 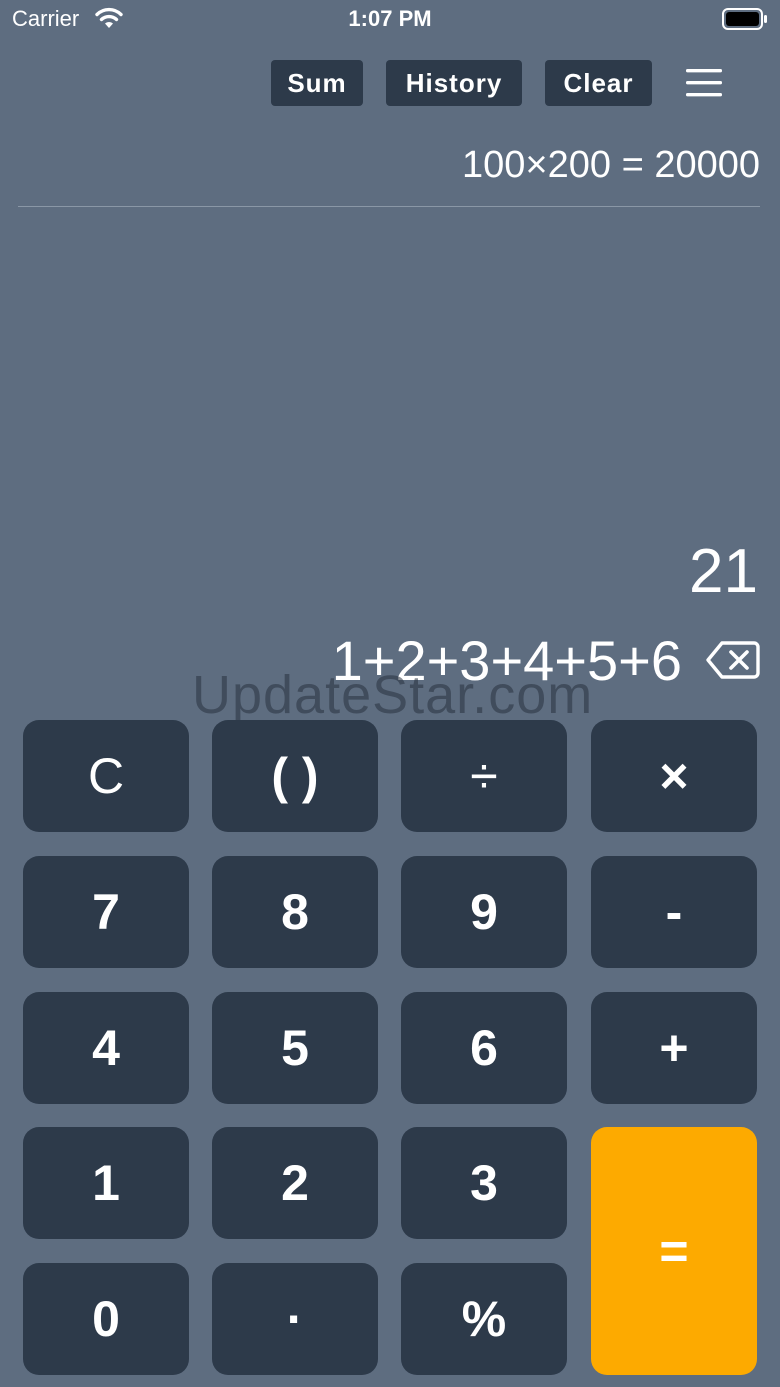 I want to click on decimal-key: ·, so click(x=295, y=1319).